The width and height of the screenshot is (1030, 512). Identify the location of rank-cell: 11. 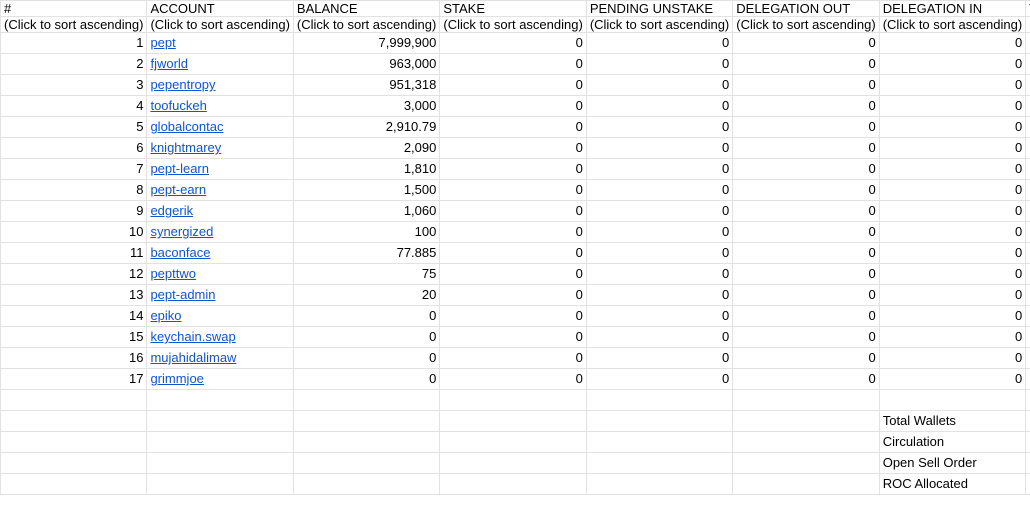
(74, 253).